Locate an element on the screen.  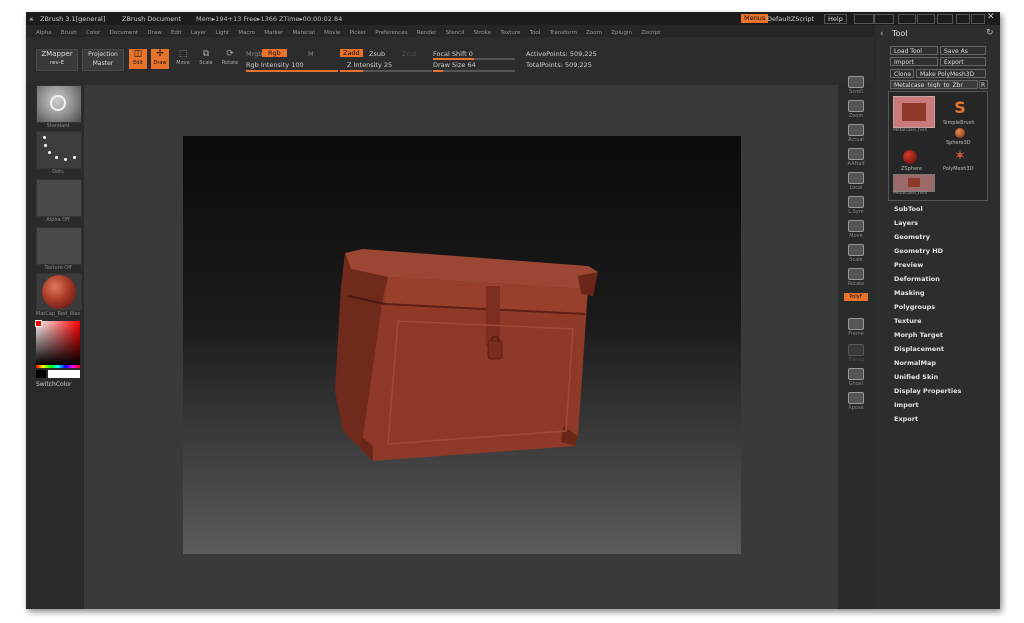
transp-button: Transp is located at coordinates (856, 355).